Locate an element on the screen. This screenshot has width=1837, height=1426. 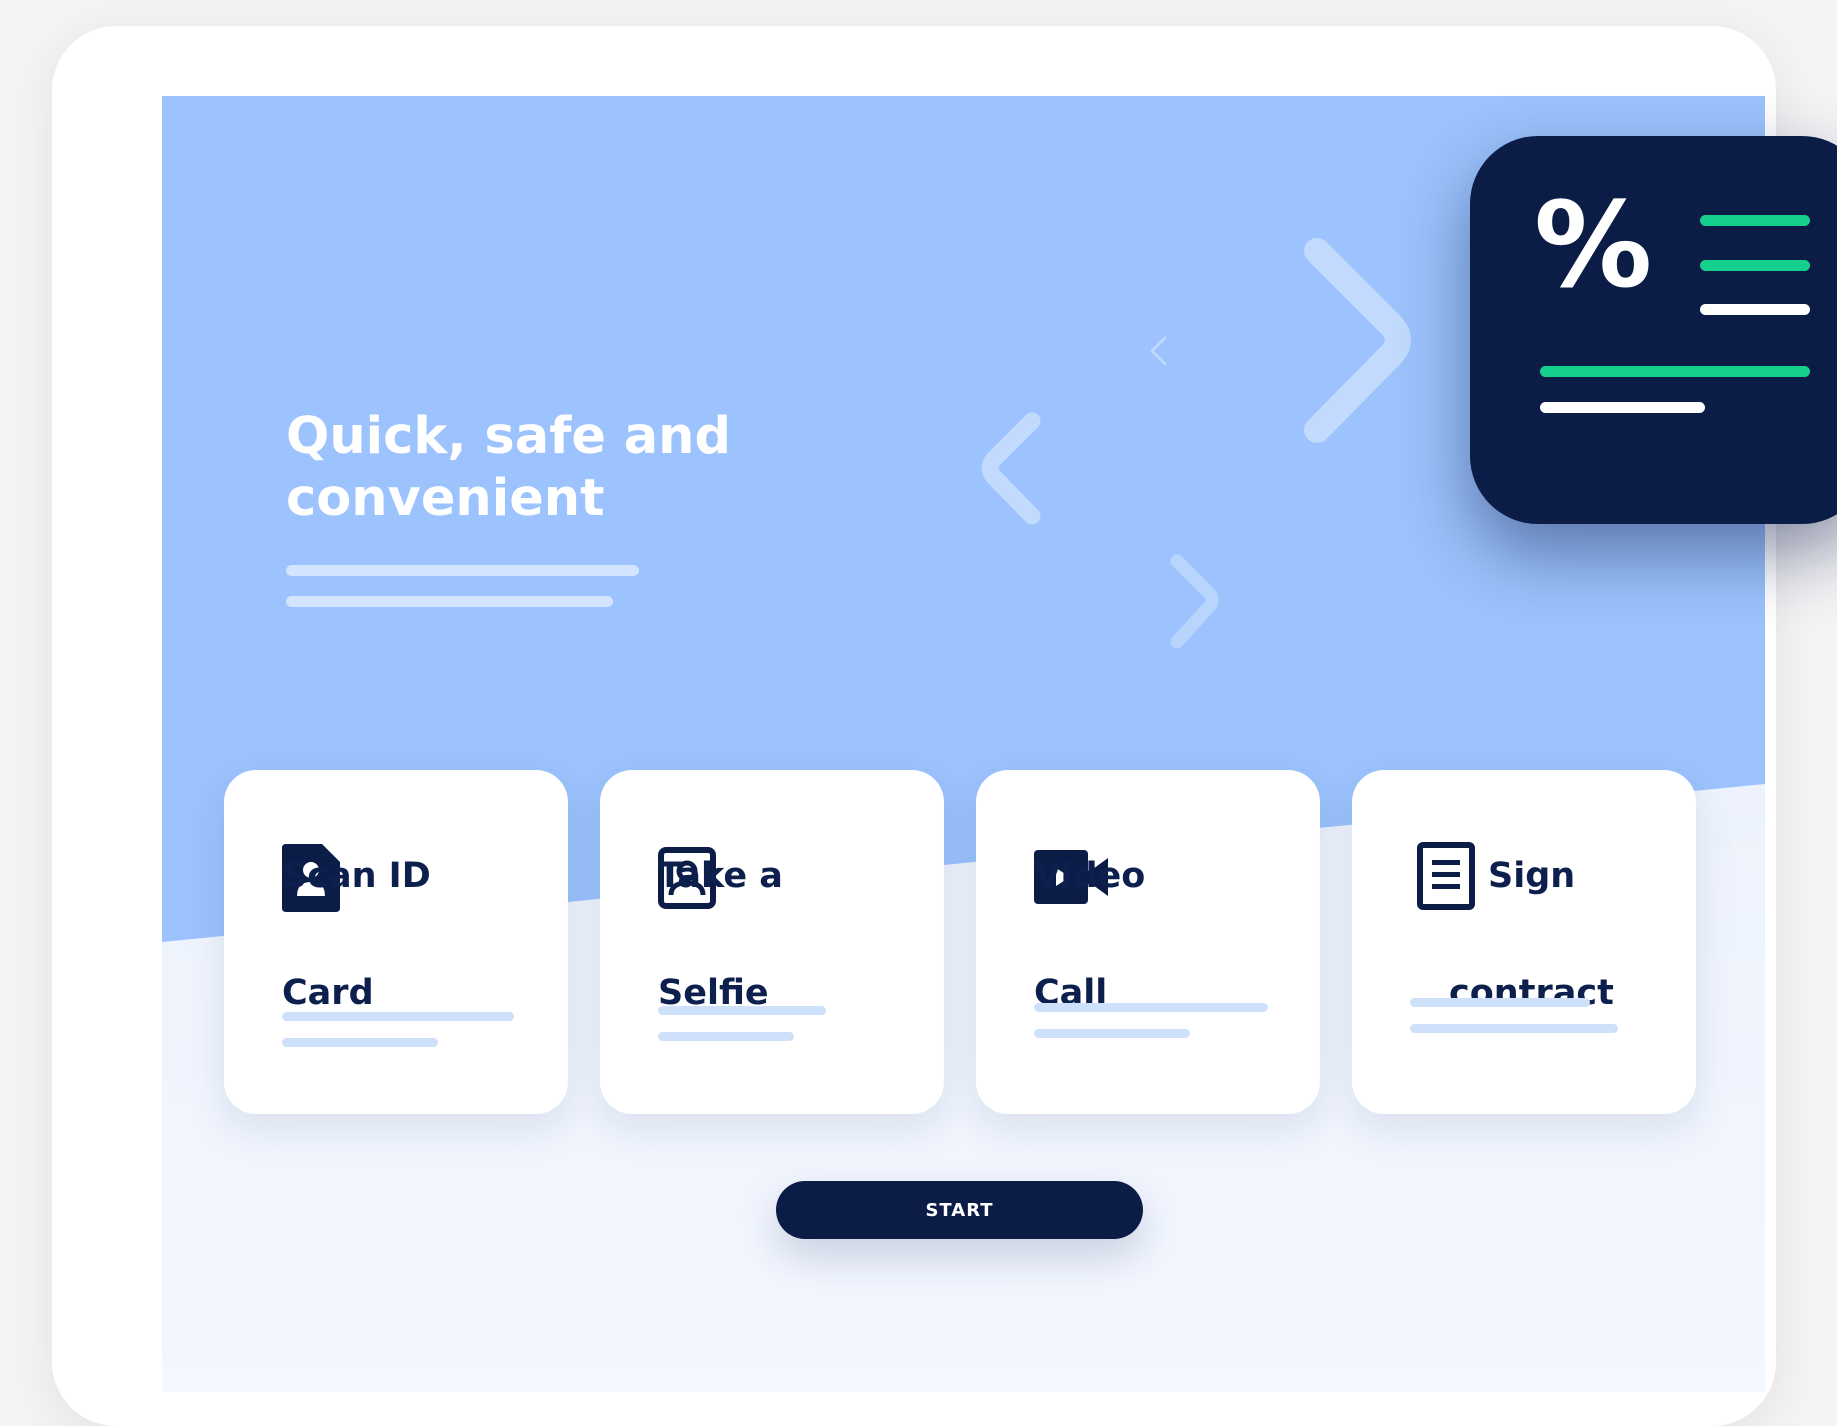
chevron-left-tiny-icon is located at coordinates (1158, 351).